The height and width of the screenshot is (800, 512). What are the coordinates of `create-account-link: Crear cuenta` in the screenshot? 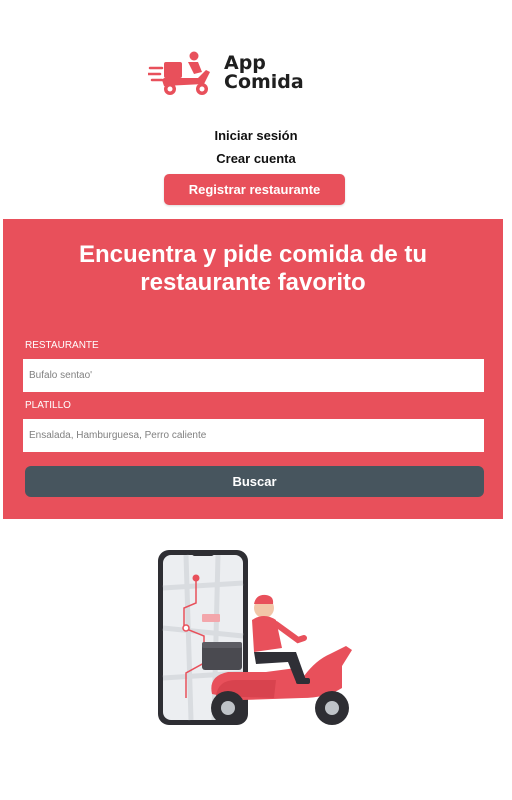 It's located at (256, 158).